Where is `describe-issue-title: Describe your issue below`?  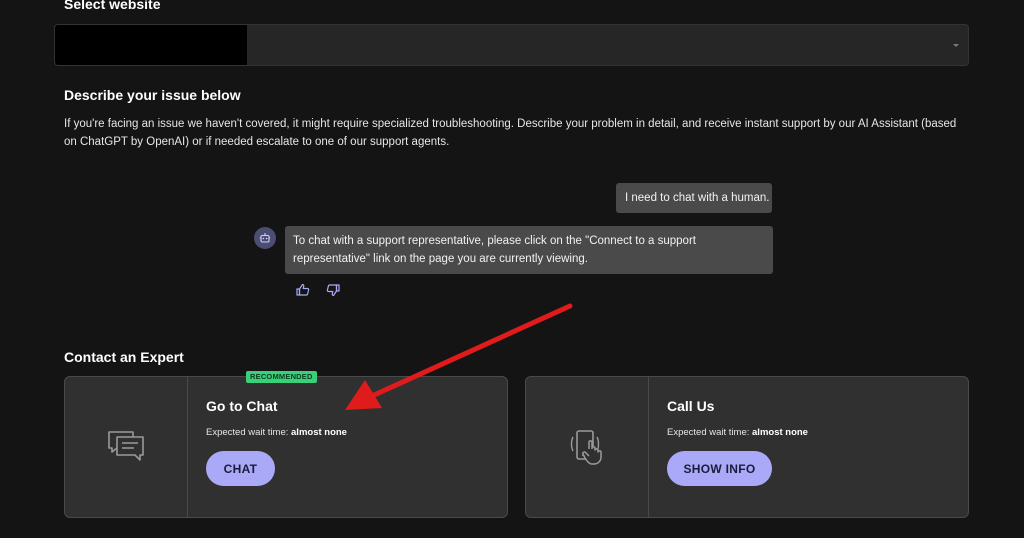 describe-issue-title: Describe your issue below is located at coordinates (152, 95).